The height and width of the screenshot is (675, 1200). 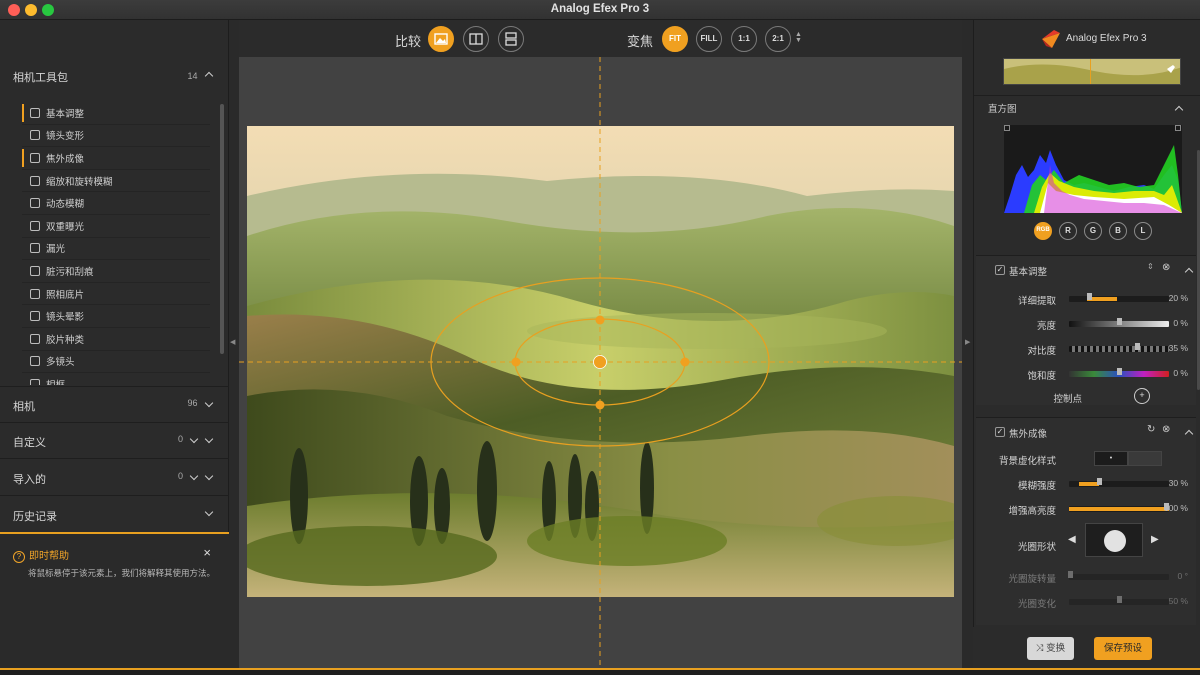 I want to click on help-title: 即时帮助, so click(x=49, y=556).